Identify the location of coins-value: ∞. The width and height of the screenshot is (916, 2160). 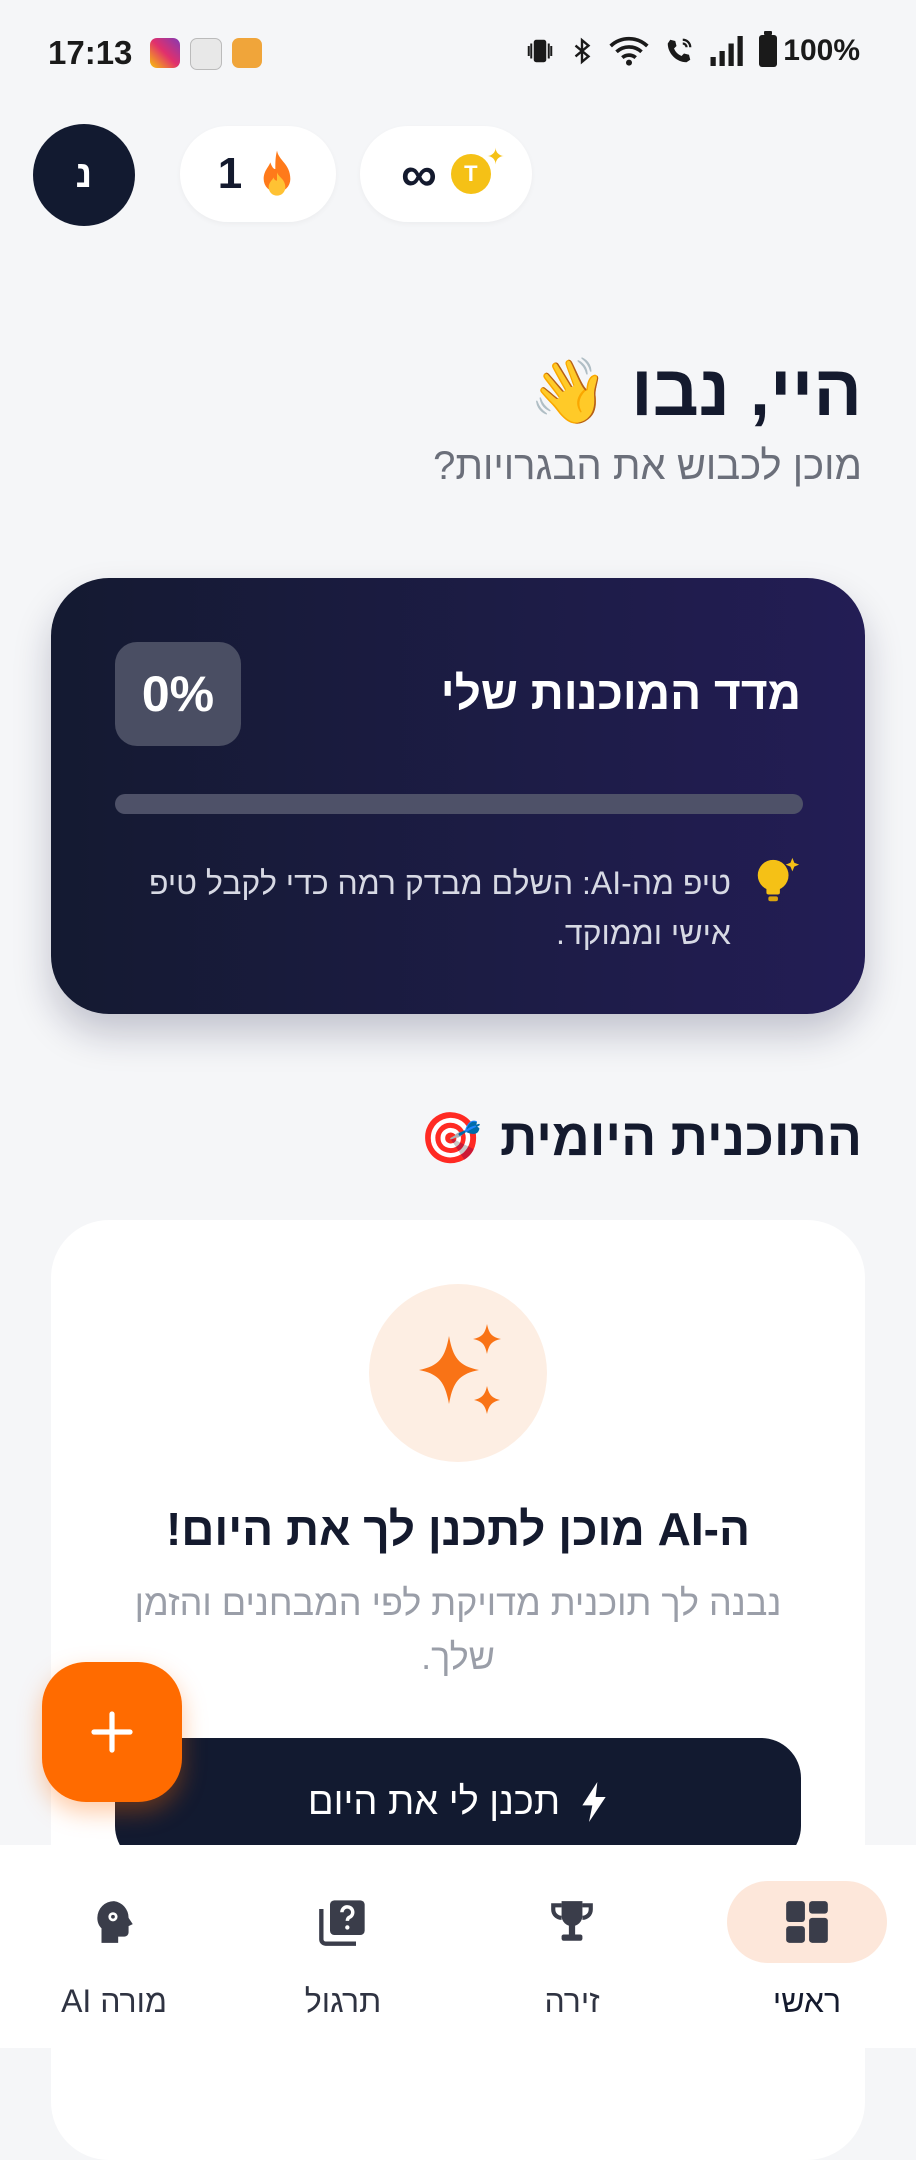
(419, 174).